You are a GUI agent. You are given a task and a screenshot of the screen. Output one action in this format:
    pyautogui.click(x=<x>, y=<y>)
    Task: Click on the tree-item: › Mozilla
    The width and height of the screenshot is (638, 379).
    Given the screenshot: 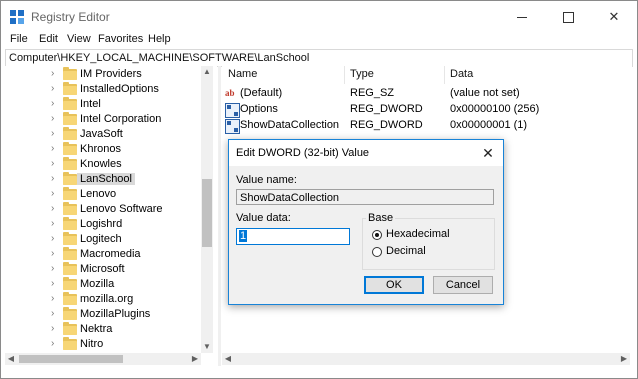 What is the action you would take?
    pyautogui.click(x=105, y=284)
    